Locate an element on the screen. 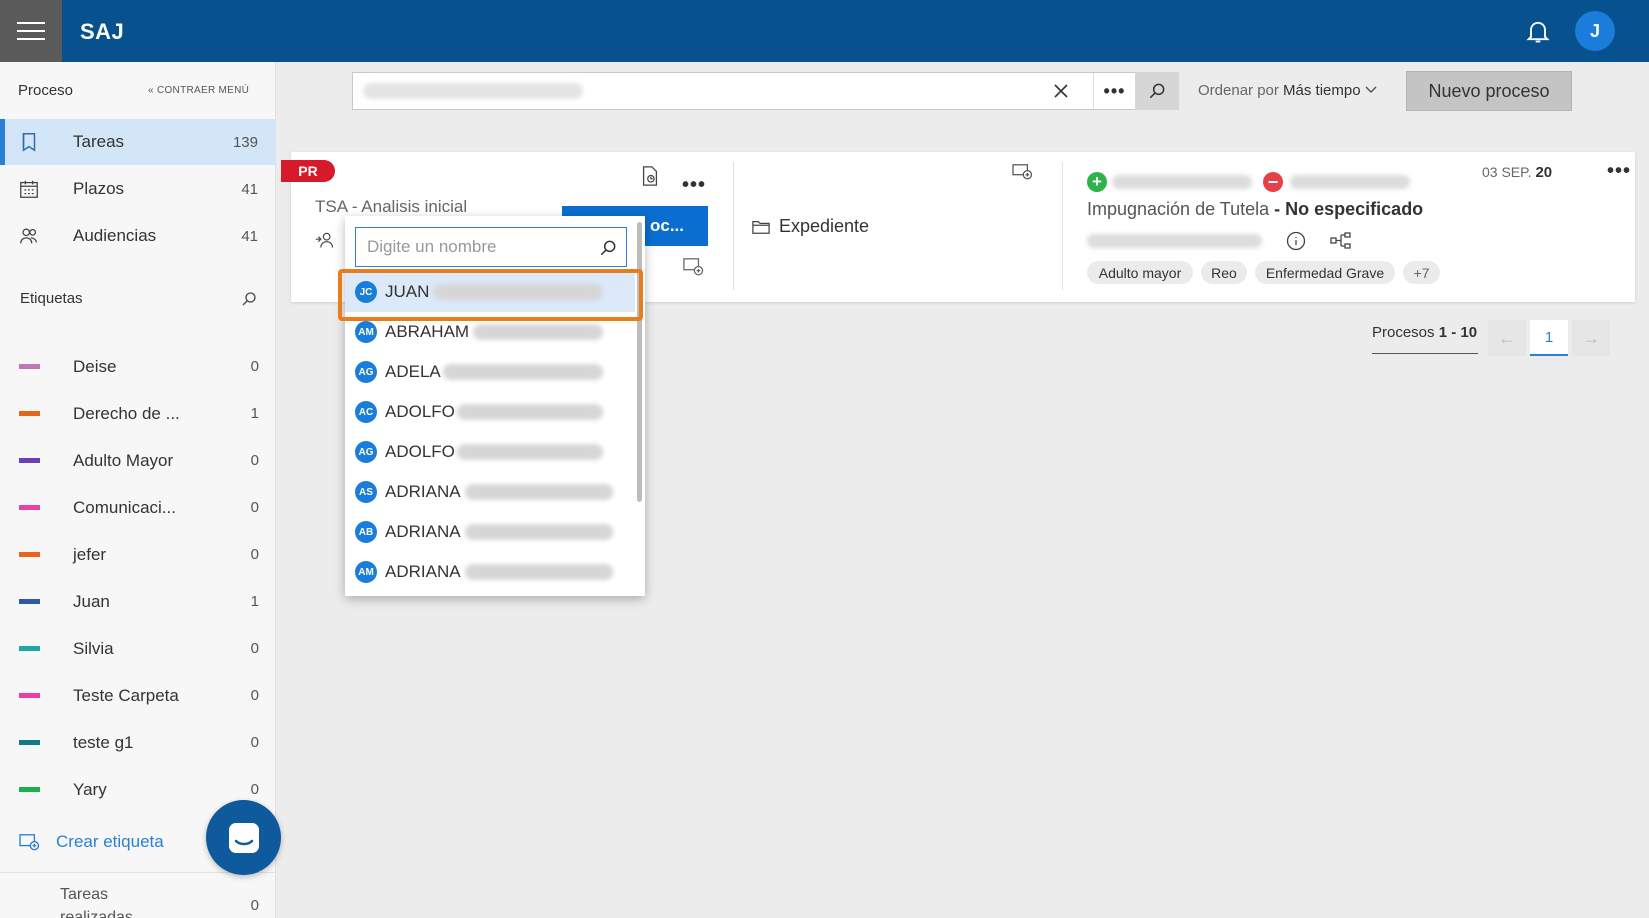  label-name: Adulto Mayor is located at coordinates (123, 460).